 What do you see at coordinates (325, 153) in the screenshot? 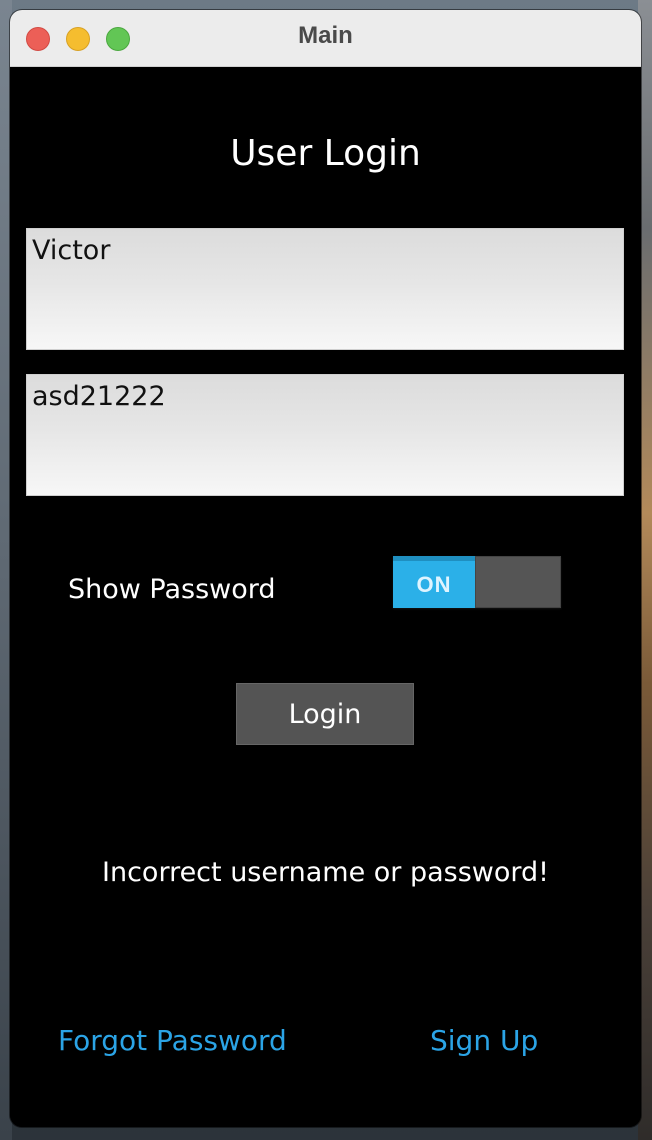
I see `page-title: User Login` at bounding box center [325, 153].